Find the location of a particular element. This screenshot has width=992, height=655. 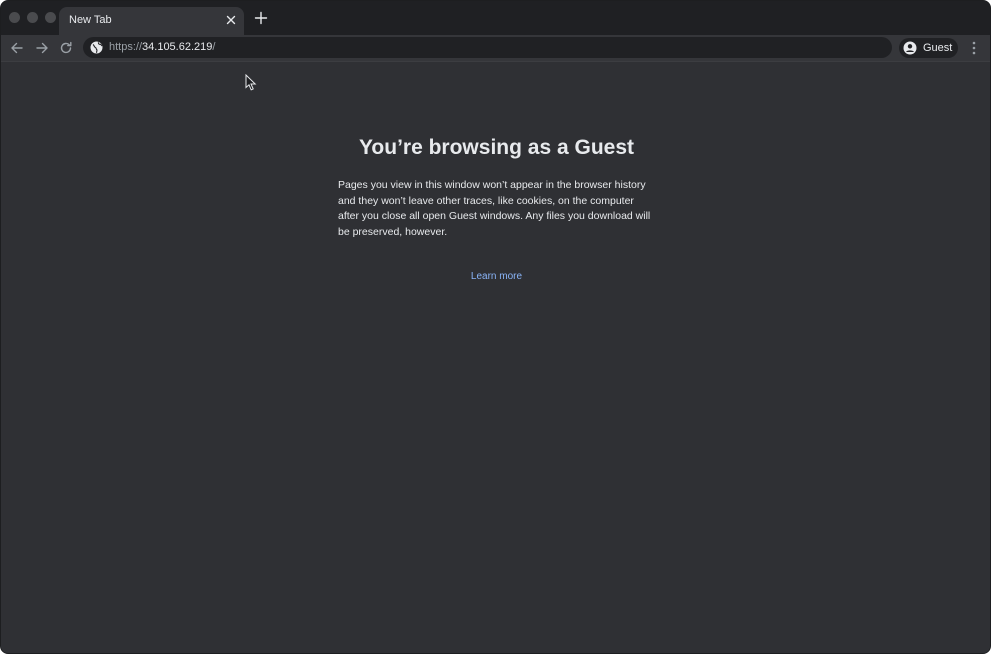

address-bar: https://34.105.62.219/ is located at coordinates (487, 47).